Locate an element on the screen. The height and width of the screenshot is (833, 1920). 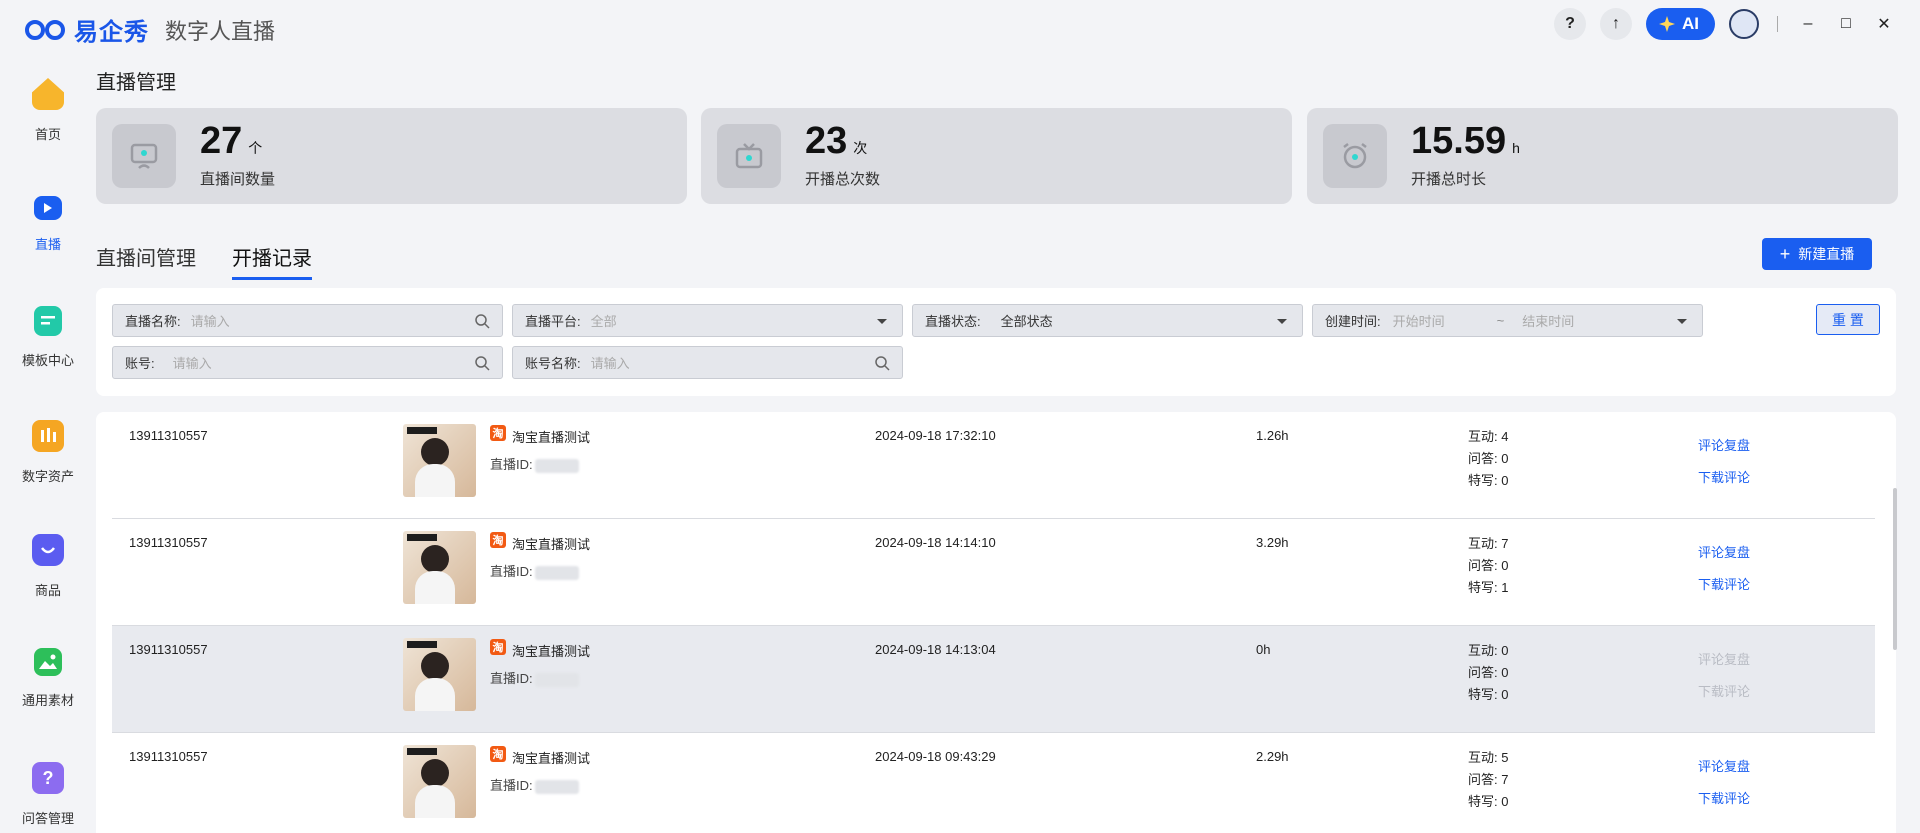
sidebar-item-template: 模板中心 is located at coordinates (48, 335).